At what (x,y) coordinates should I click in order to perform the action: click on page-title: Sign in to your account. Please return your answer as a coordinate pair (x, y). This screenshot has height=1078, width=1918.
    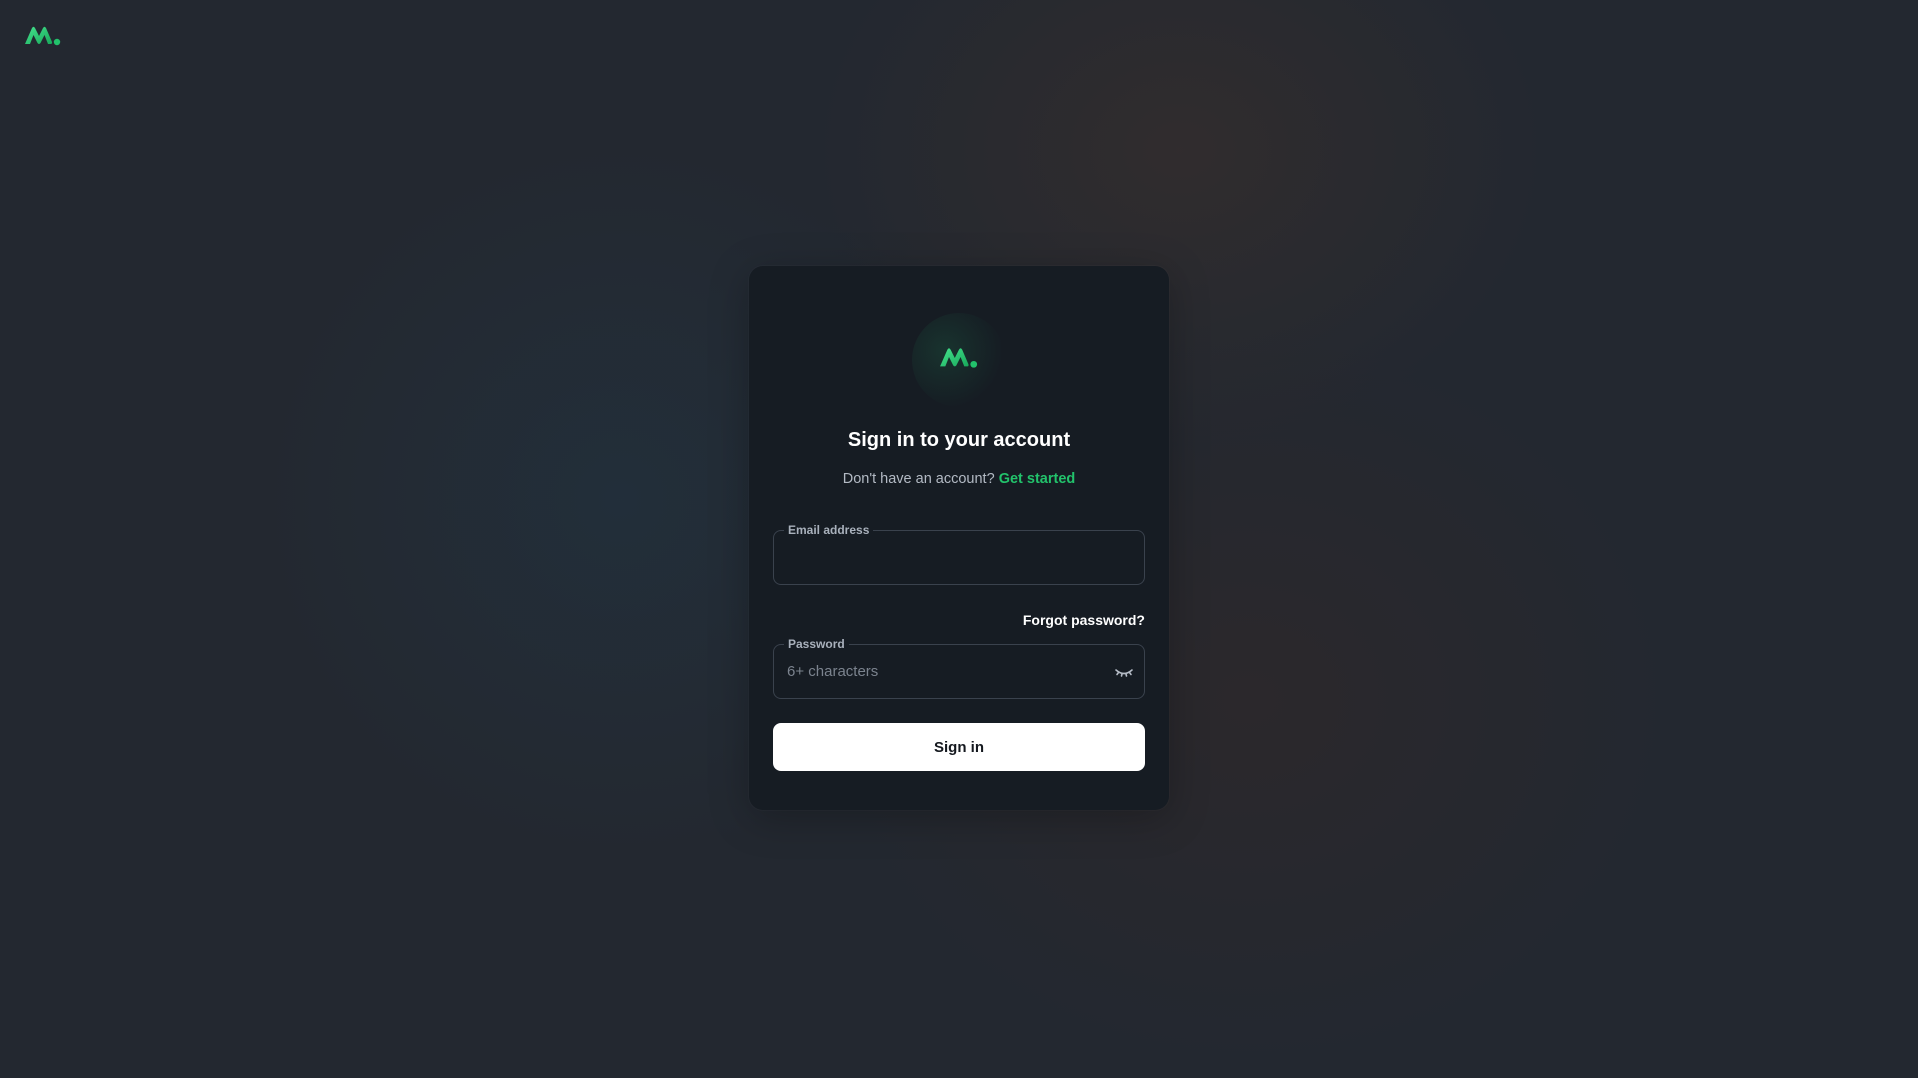
    Looking at the image, I should click on (959, 440).